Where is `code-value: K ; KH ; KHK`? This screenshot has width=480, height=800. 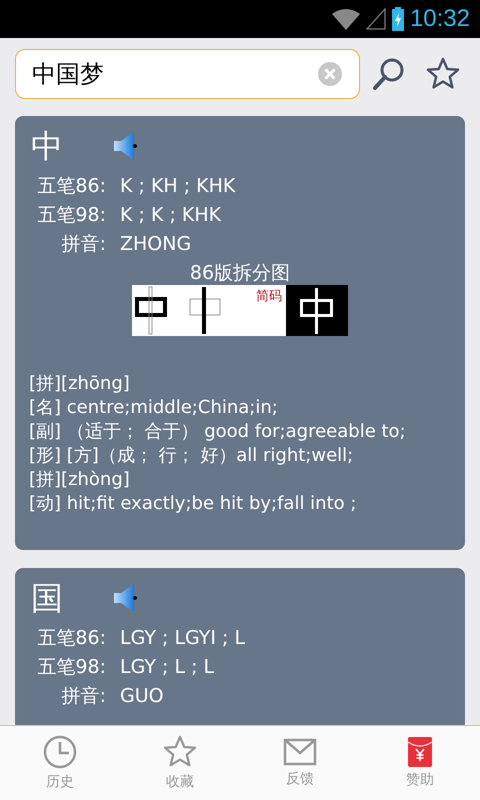 code-value: K ; KH ; KHK is located at coordinates (178, 186).